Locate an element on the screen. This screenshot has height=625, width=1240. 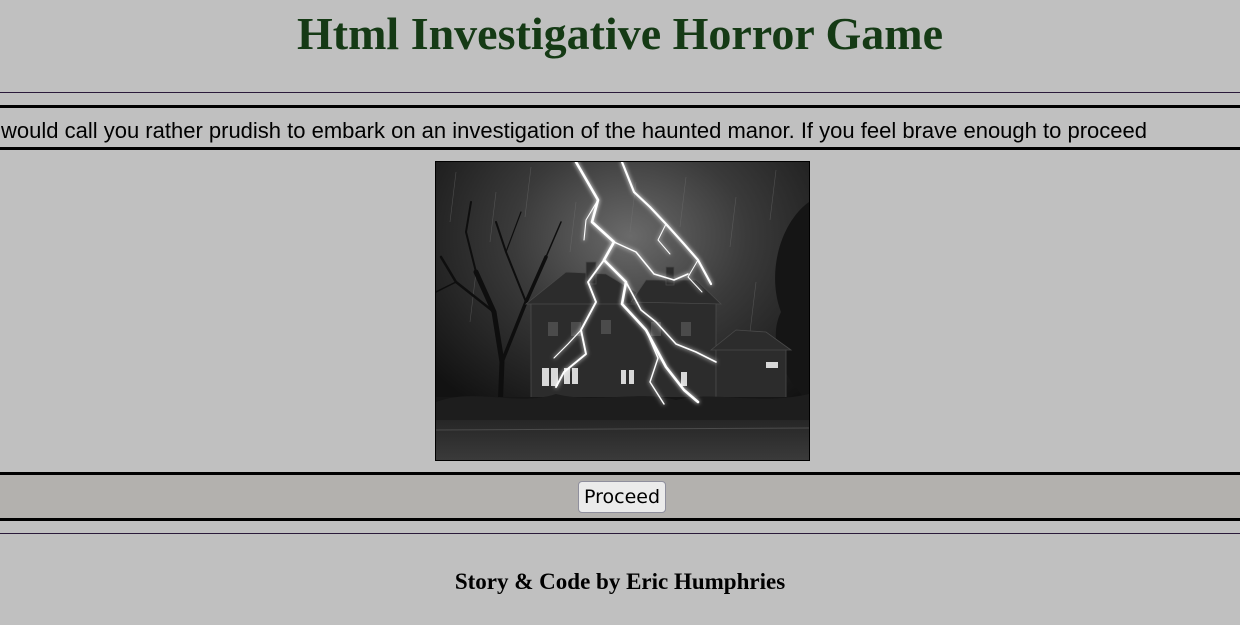
action-bar: Proceed is located at coordinates (620, 496).